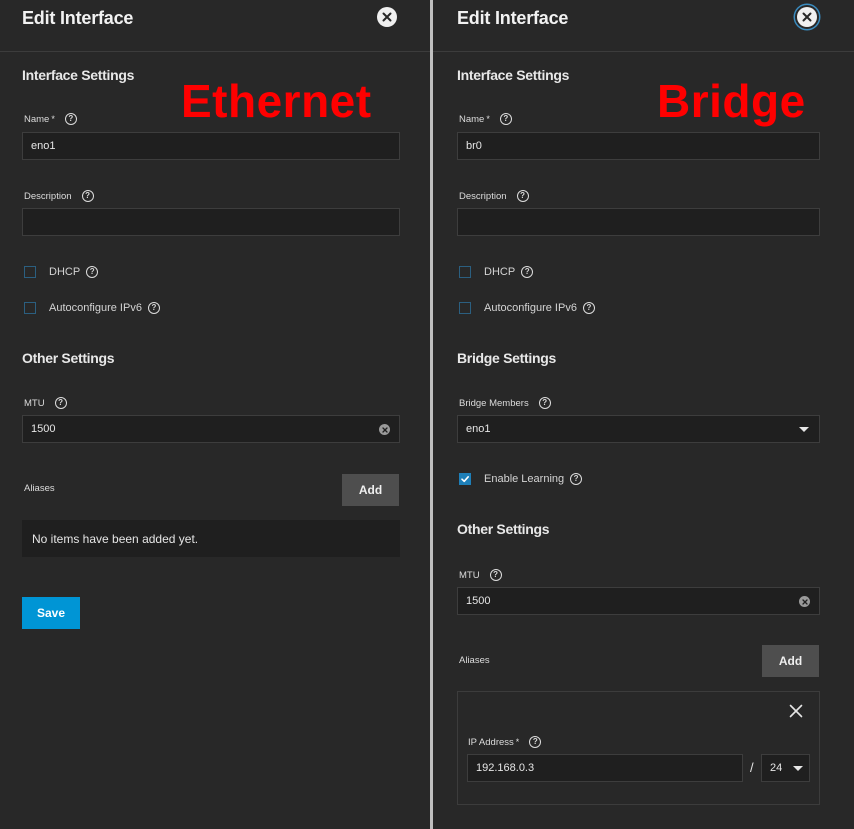  What do you see at coordinates (505, 768) in the screenshot?
I see `ip-address-value: 192.168.0.3` at bounding box center [505, 768].